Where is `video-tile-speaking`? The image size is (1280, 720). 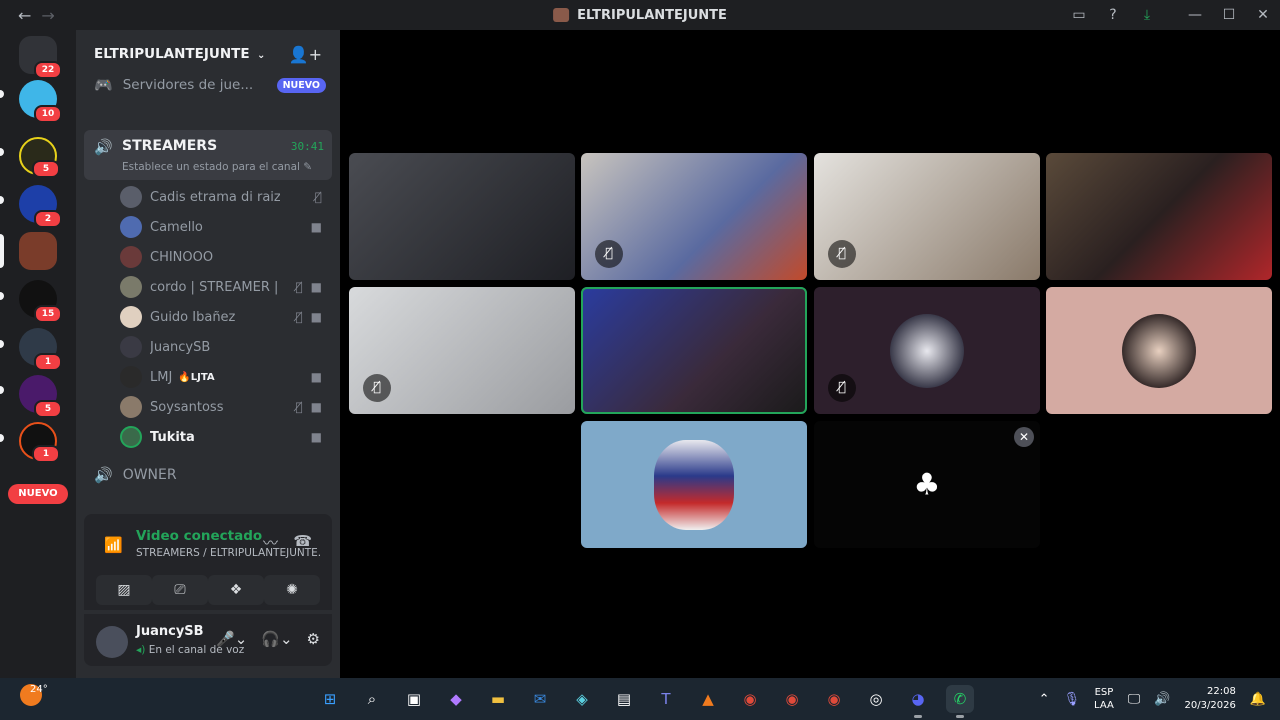 video-tile-speaking is located at coordinates (694, 350).